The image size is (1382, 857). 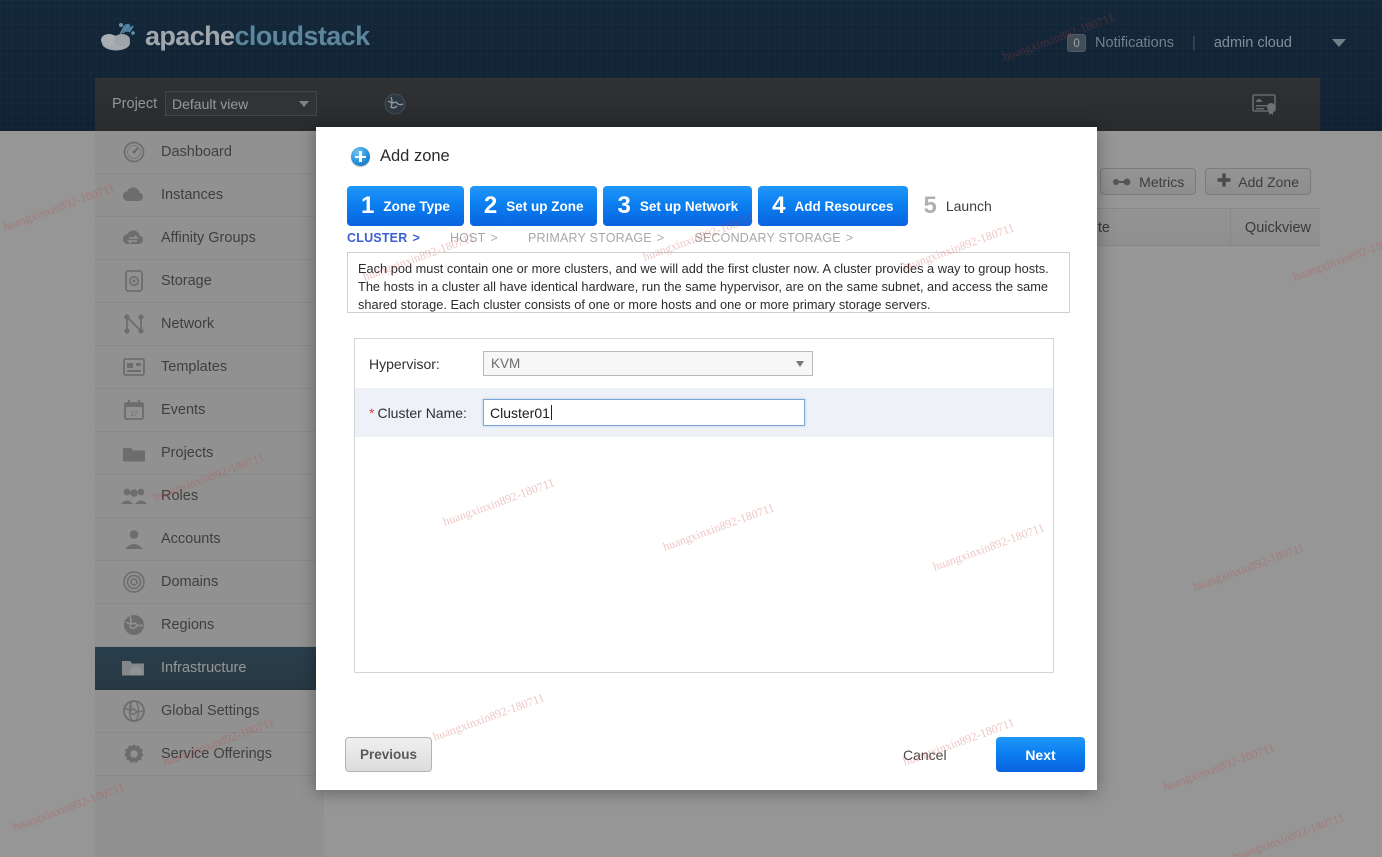 I want to click on substep-primary-storage: PRIMARY STORAGE >, so click(x=596, y=238).